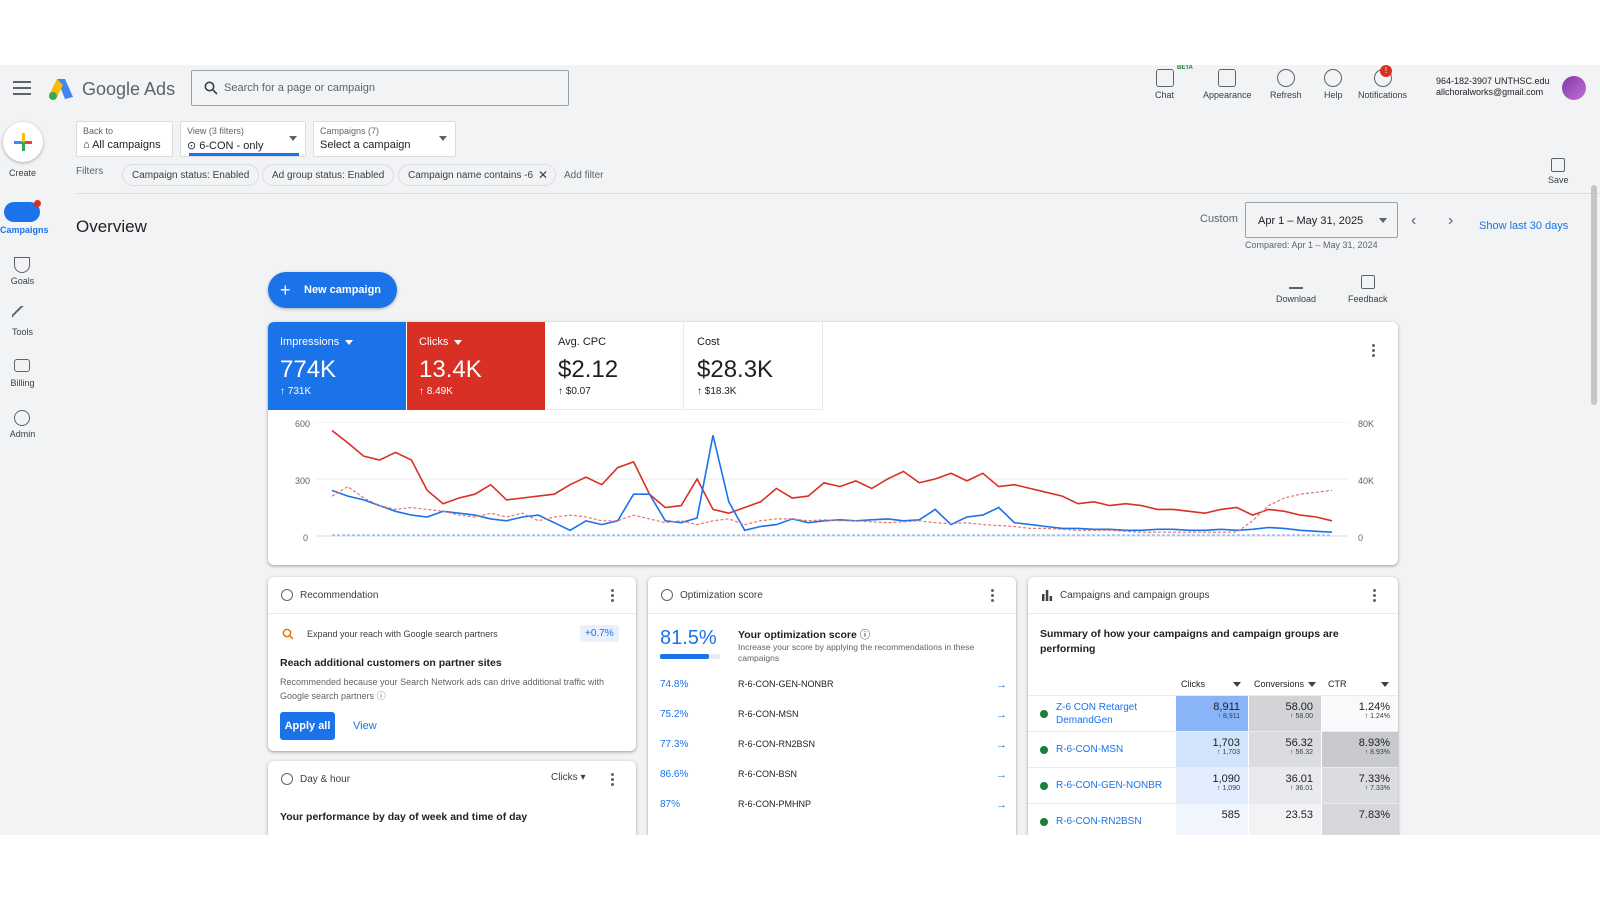 Image resolution: width=1600 pixels, height=900 pixels. What do you see at coordinates (295, 391) in the screenshot?
I see `metric-impressions-compare: ↑ 731K` at bounding box center [295, 391].